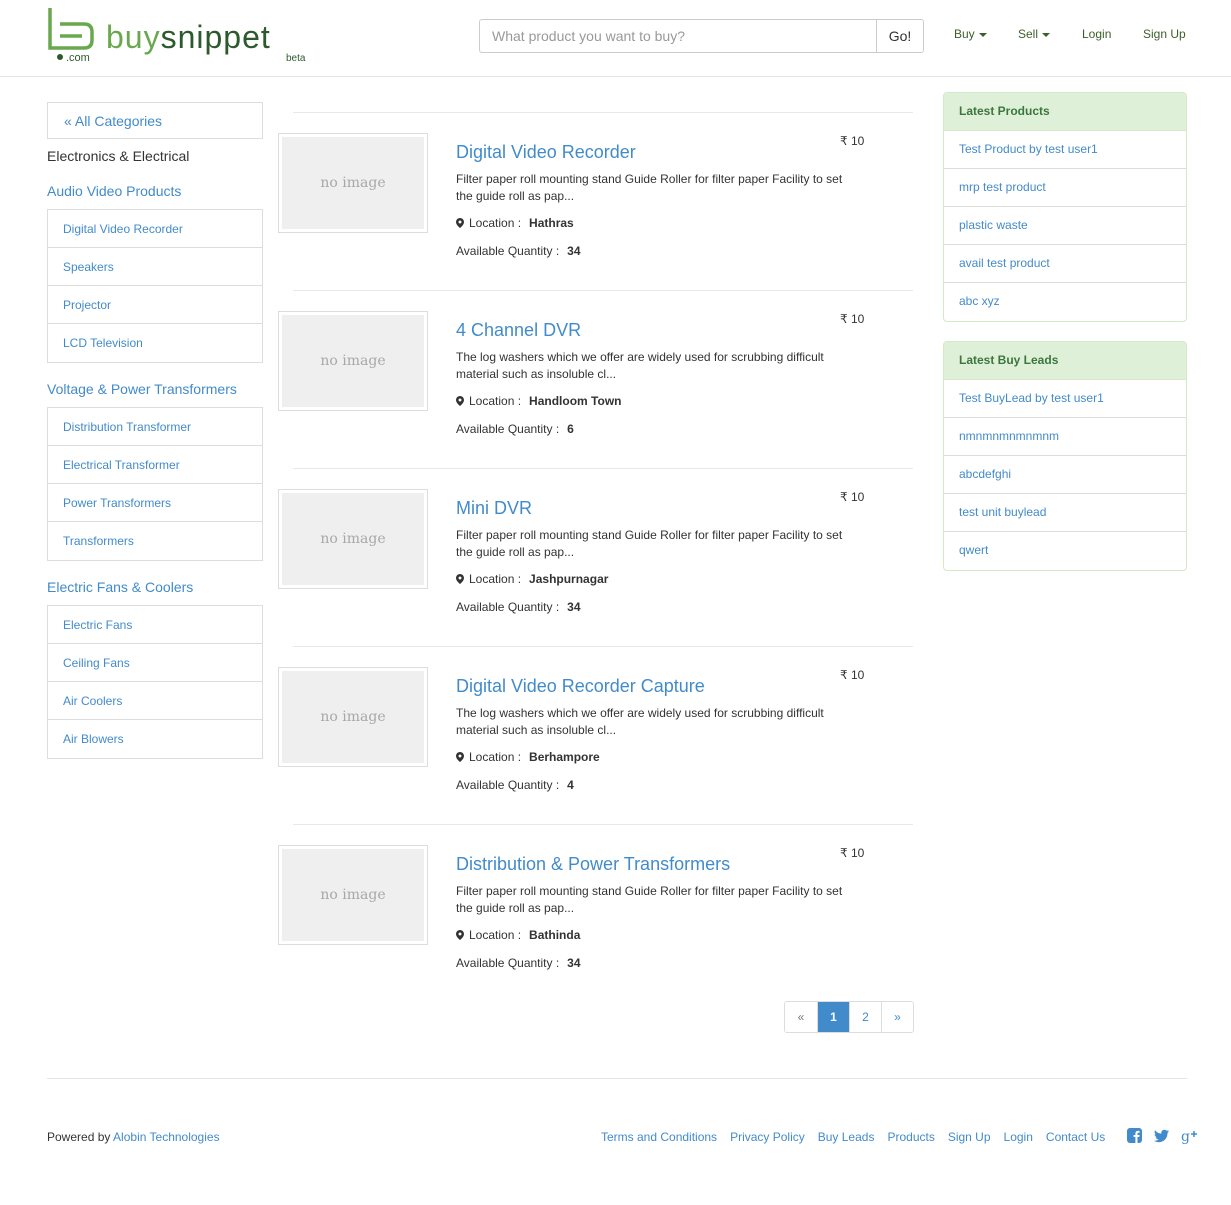 The width and height of the screenshot is (1231, 1205). I want to click on footer-link-signup: Sign Up, so click(969, 1137).